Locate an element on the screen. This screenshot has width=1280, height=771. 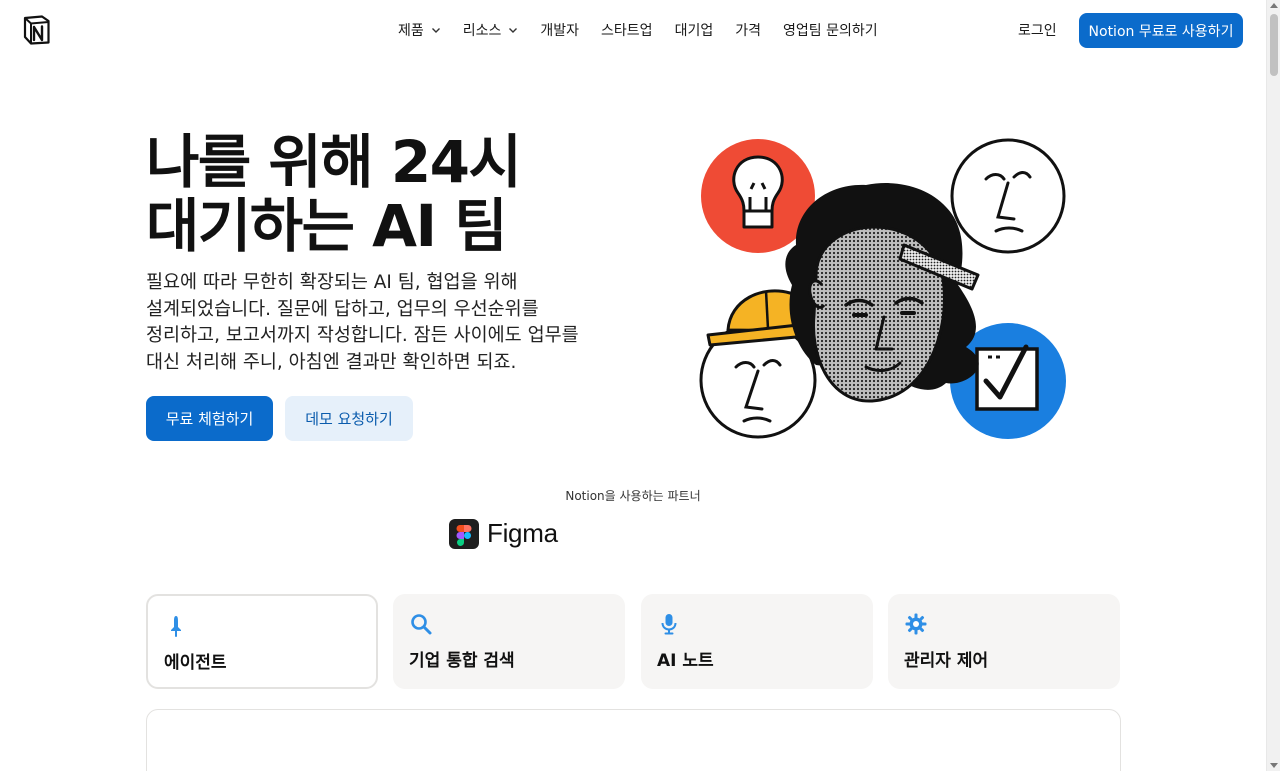
get-notion-free-button: Notion 무료로 사용하기 is located at coordinates (1161, 30).